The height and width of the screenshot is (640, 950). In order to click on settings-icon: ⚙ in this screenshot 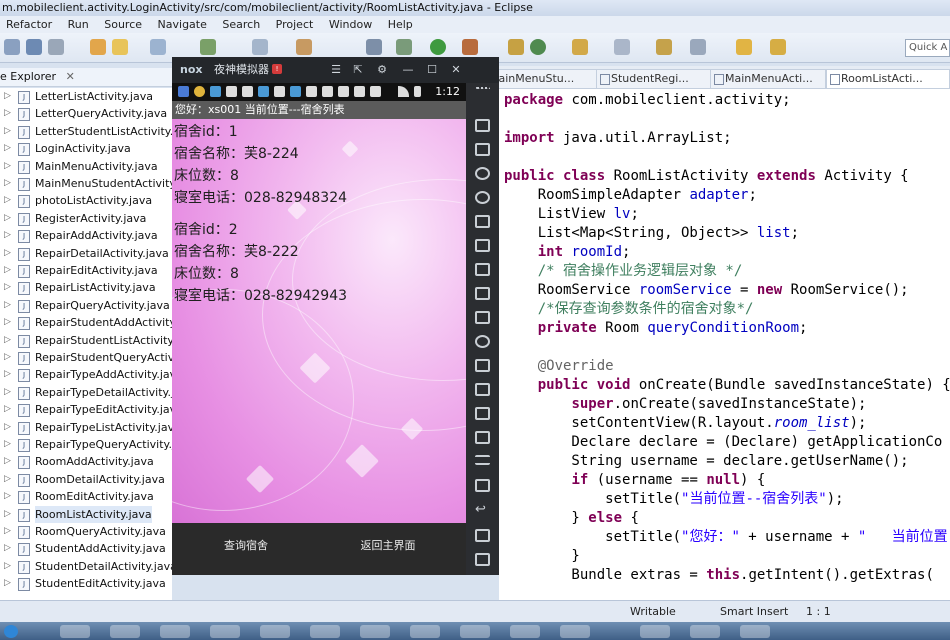, I will do `click(382, 70)`.